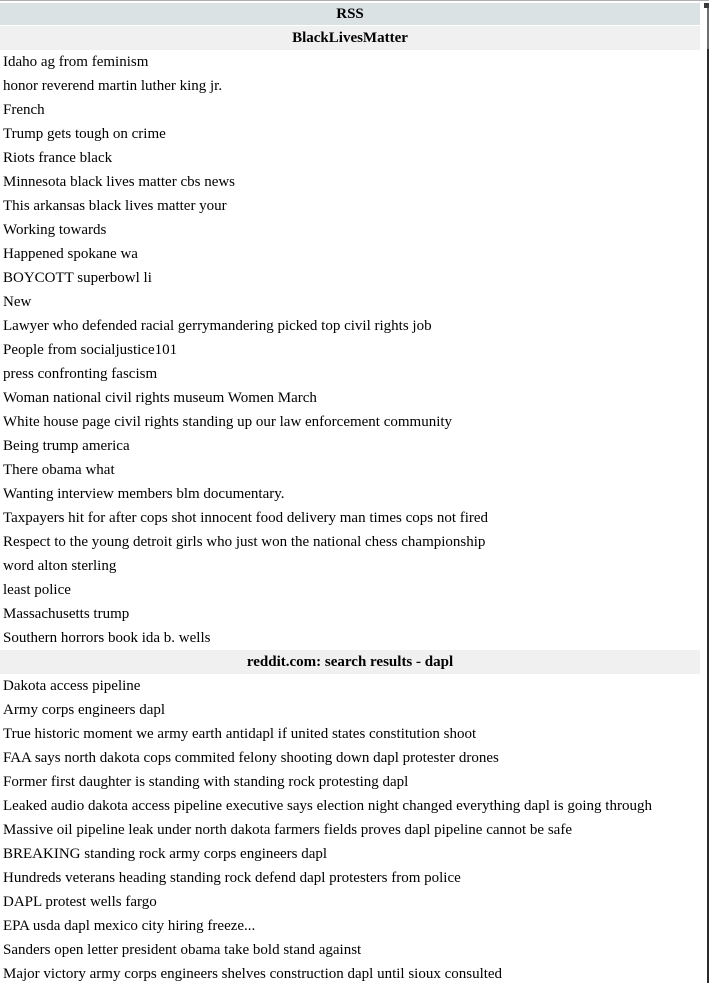 The height and width of the screenshot is (983, 709). What do you see at coordinates (350, 278) in the screenshot?
I see `feed-item: BOYCOTT superbowl li` at bounding box center [350, 278].